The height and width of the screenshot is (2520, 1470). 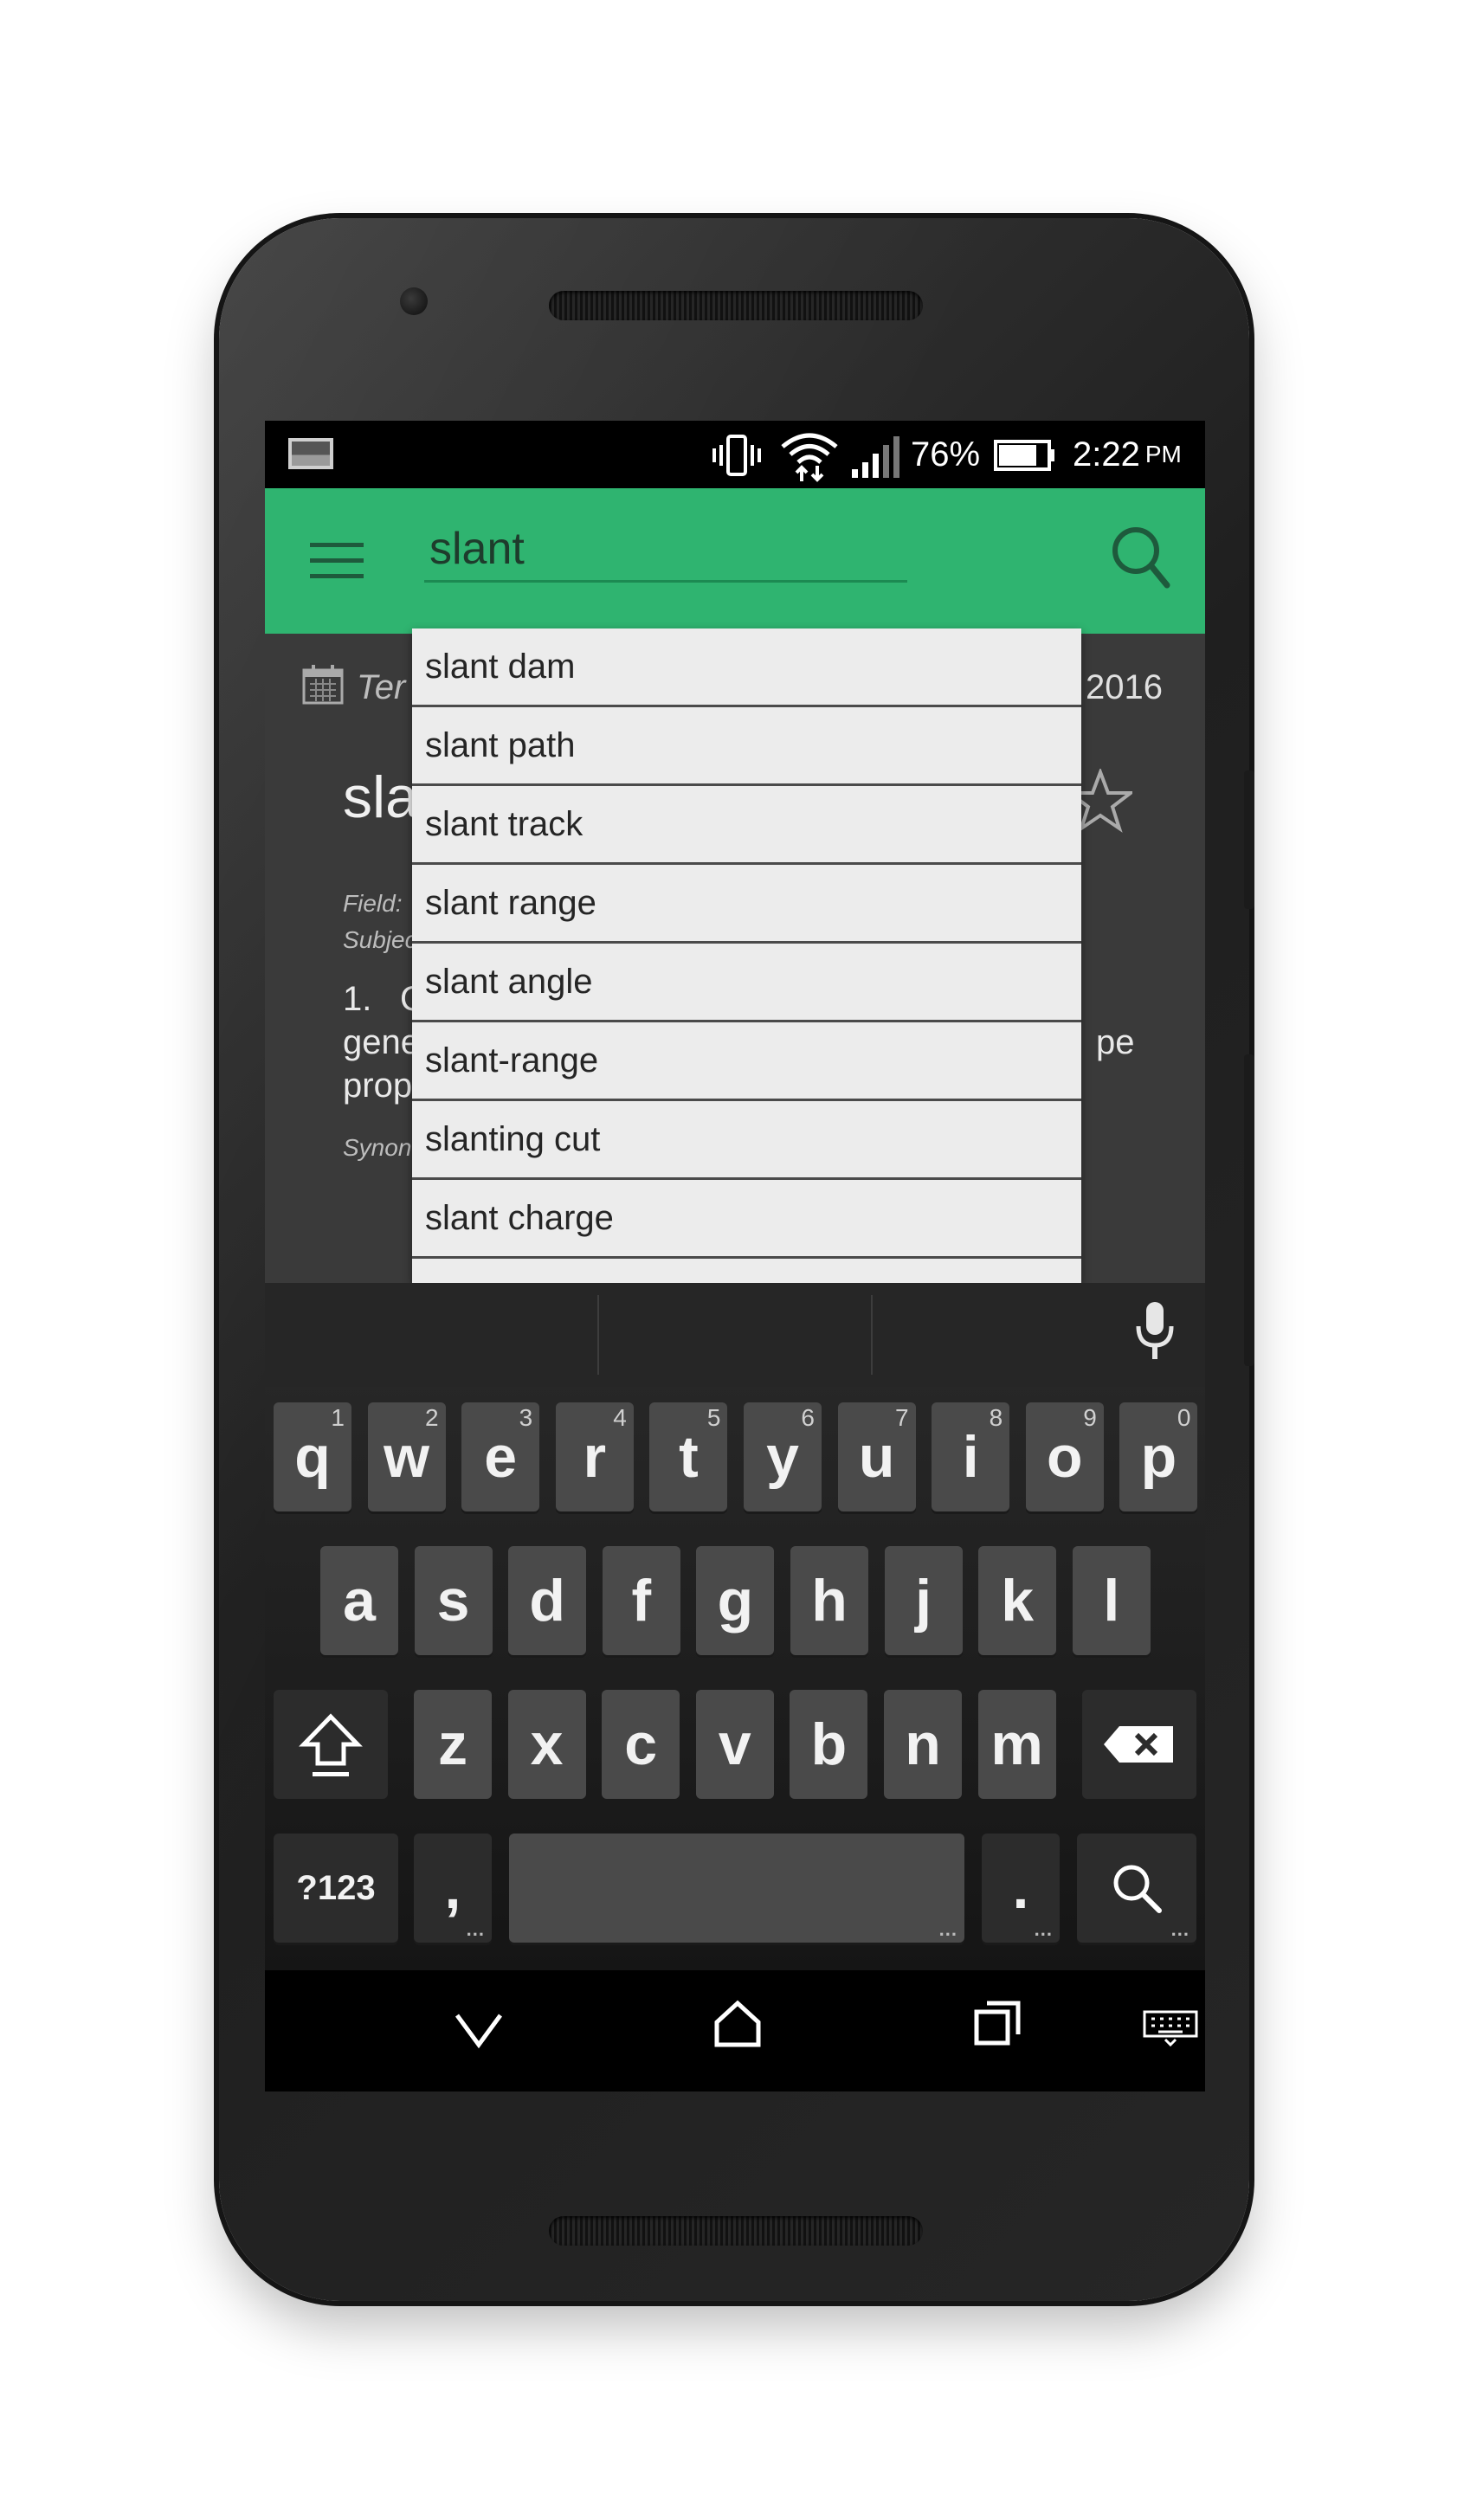 I want to click on key-p-label: p, so click(x=1158, y=1457).